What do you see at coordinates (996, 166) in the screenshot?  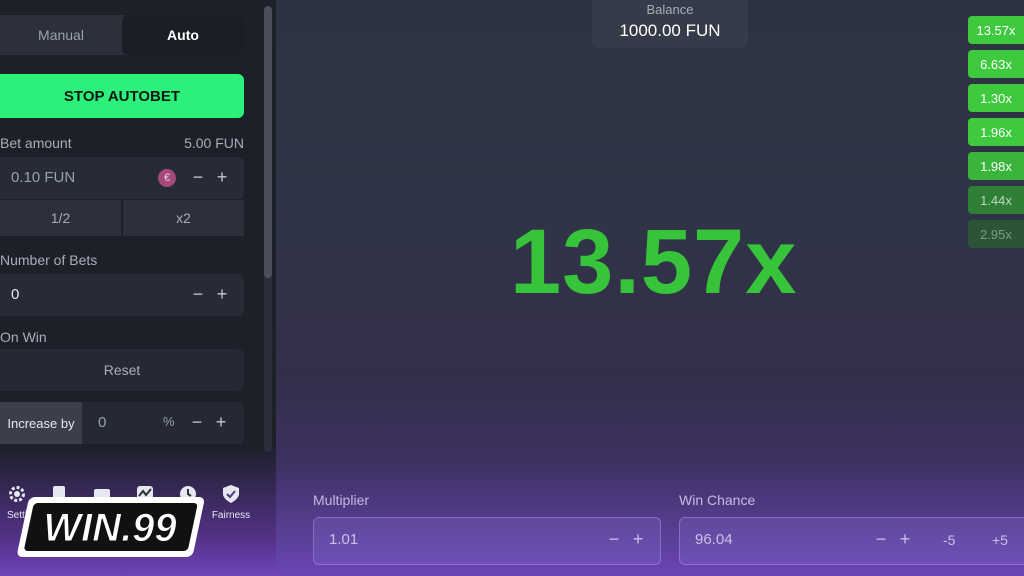 I see `history-item: 1.98x` at bounding box center [996, 166].